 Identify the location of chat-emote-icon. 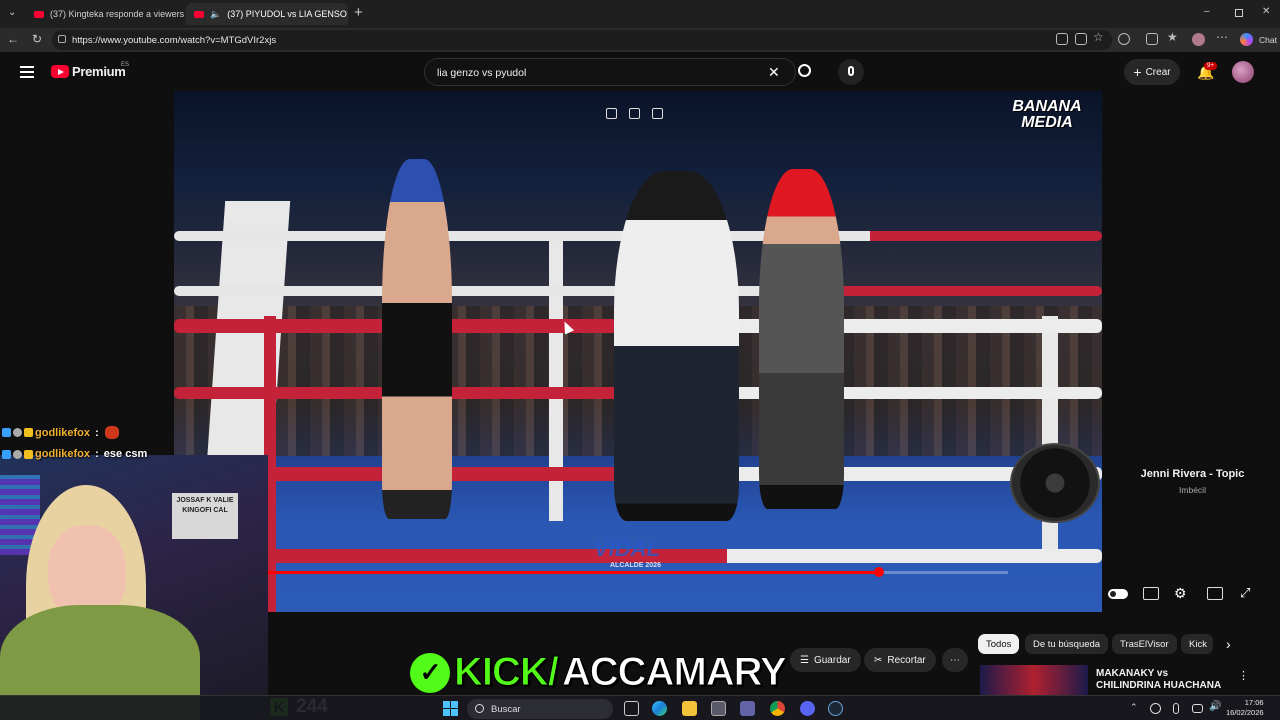
(111, 432).